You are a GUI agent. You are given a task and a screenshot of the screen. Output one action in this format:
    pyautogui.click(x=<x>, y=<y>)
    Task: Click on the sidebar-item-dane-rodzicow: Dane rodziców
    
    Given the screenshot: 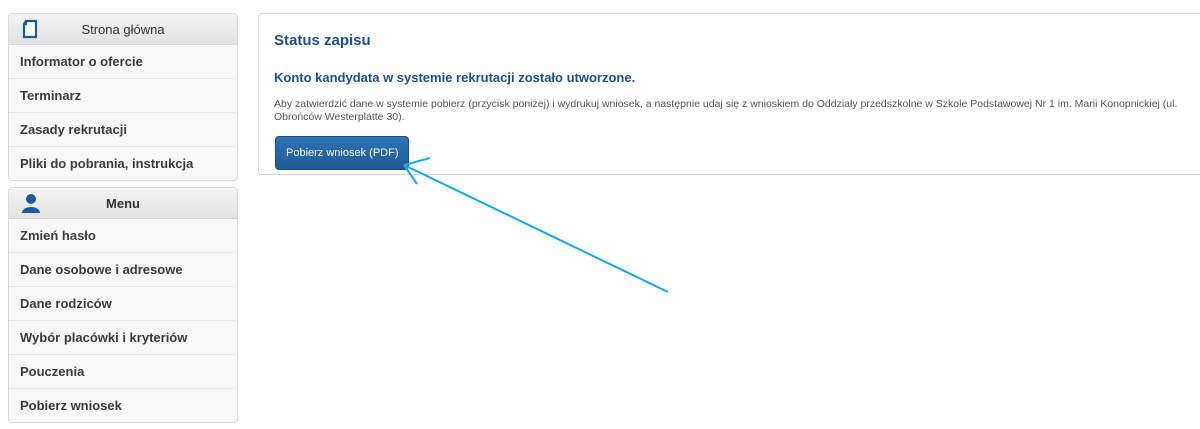 What is the action you would take?
    pyautogui.click(x=123, y=303)
    